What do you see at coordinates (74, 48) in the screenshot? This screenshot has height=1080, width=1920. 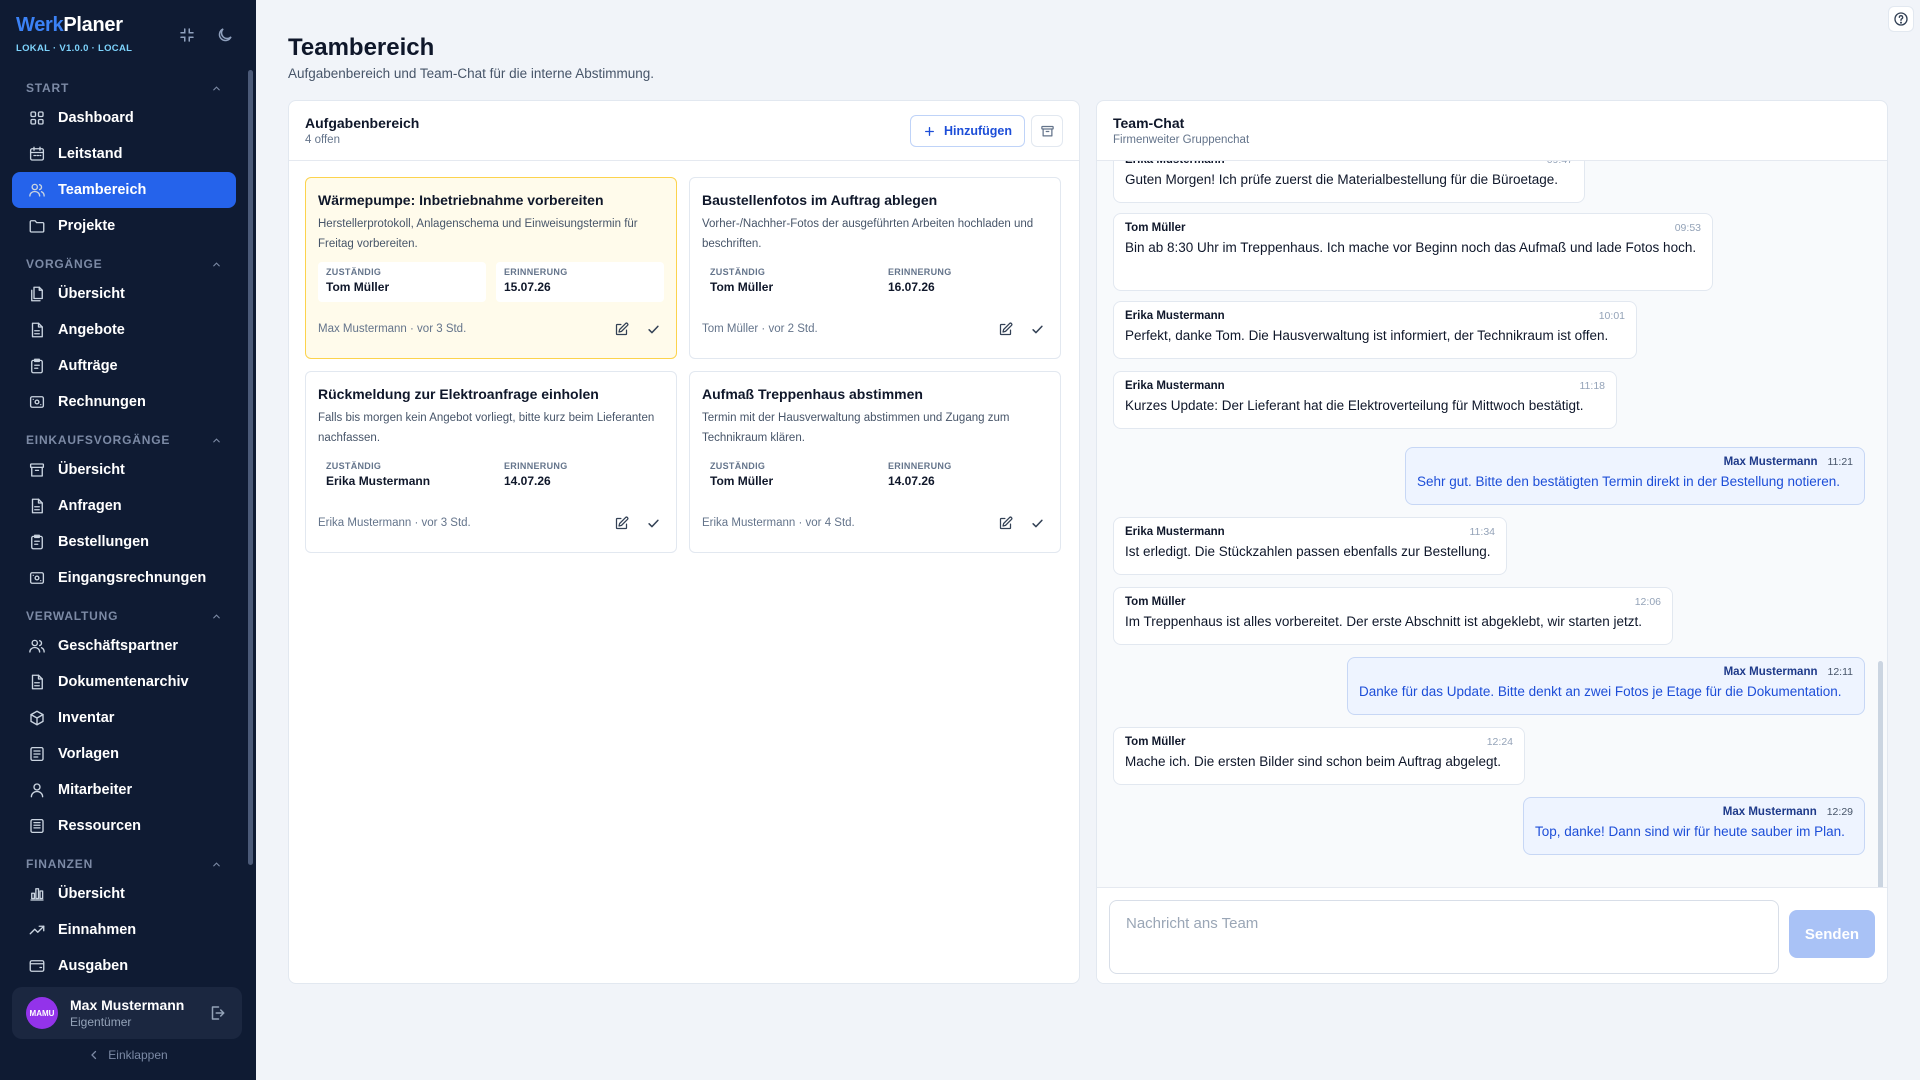 I see `app-version: LOKAL · V1.0.0 · LOCAL` at bounding box center [74, 48].